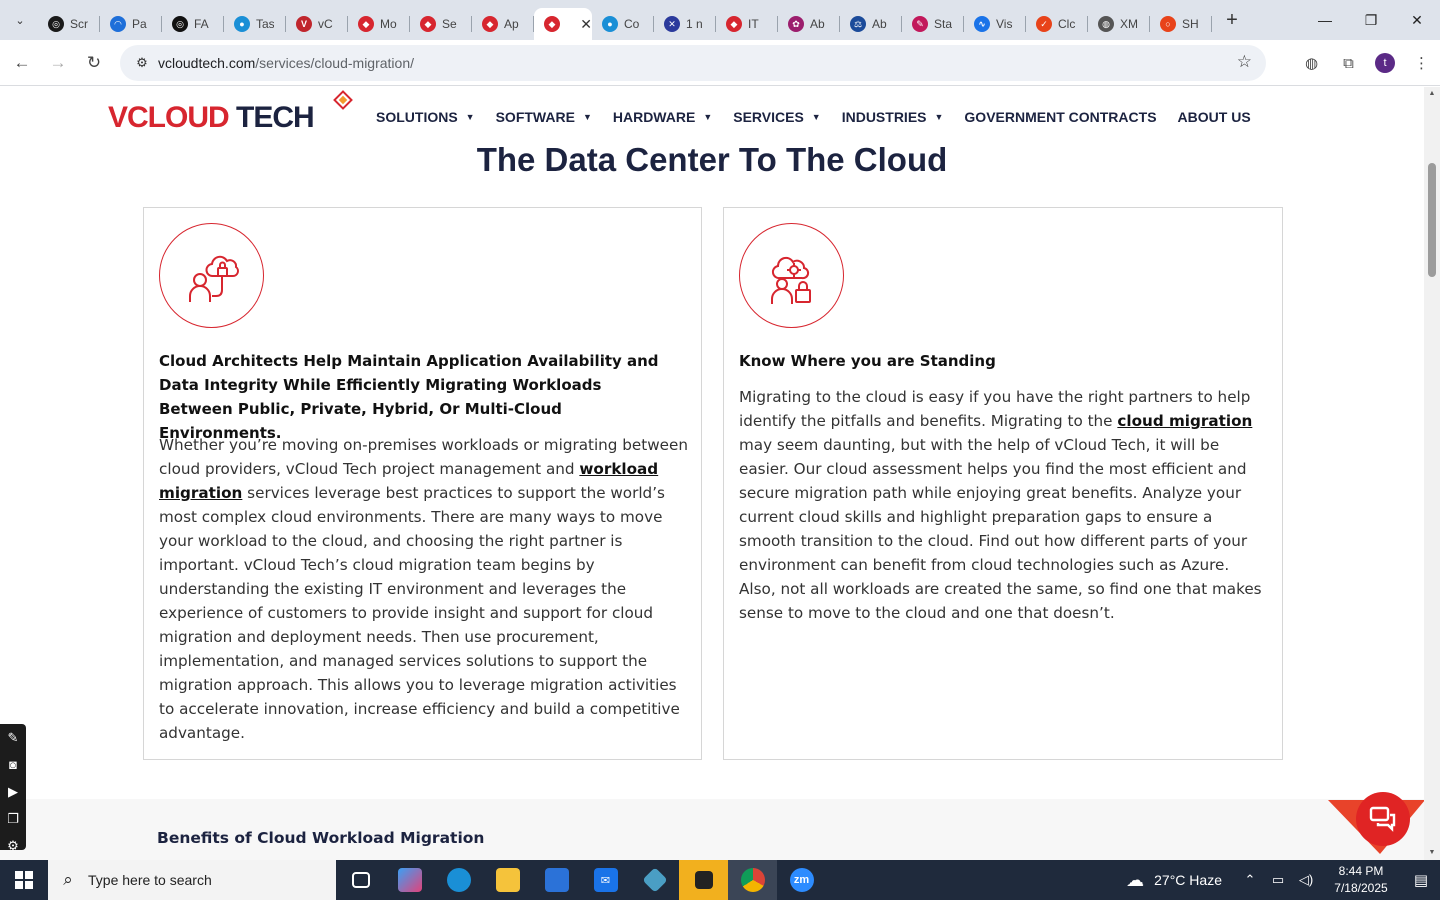 The height and width of the screenshot is (900, 1440). What do you see at coordinates (1432, 853) in the screenshot?
I see `scroll-down-arrow: ▼` at bounding box center [1432, 853].